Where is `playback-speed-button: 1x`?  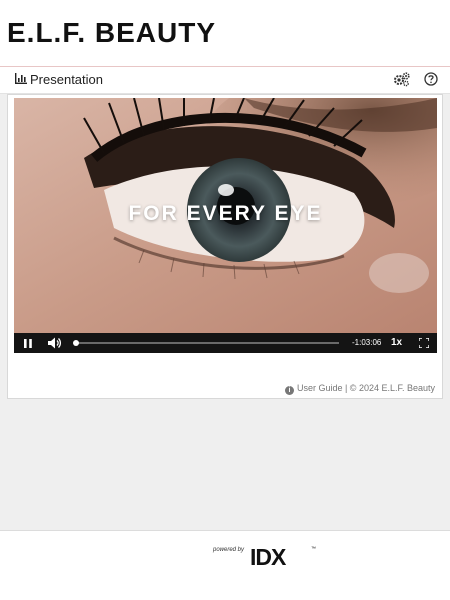 playback-speed-button: 1x is located at coordinates (396, 343).